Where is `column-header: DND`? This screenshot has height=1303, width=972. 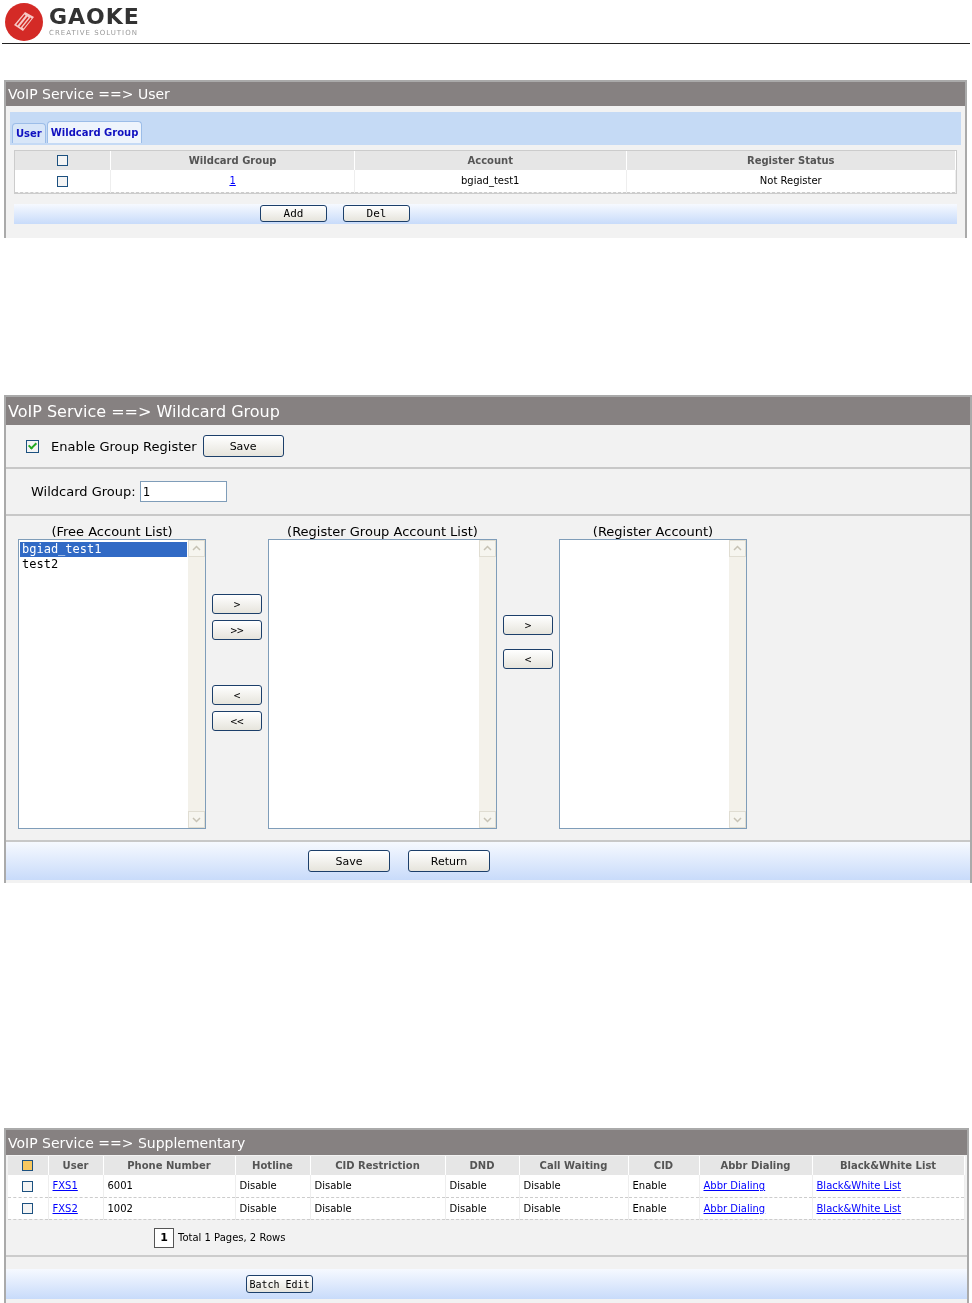 column-header: DND is located at coordinates (482, 1165).